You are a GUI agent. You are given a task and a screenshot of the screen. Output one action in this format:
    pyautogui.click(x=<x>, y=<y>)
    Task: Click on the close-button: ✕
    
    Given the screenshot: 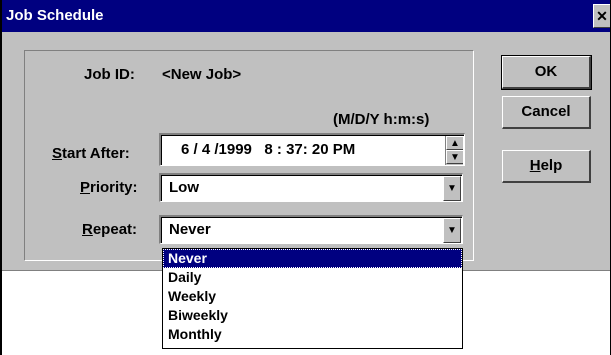 What is the action you would take?
    pyautogui.click(x=601, y=16)
    